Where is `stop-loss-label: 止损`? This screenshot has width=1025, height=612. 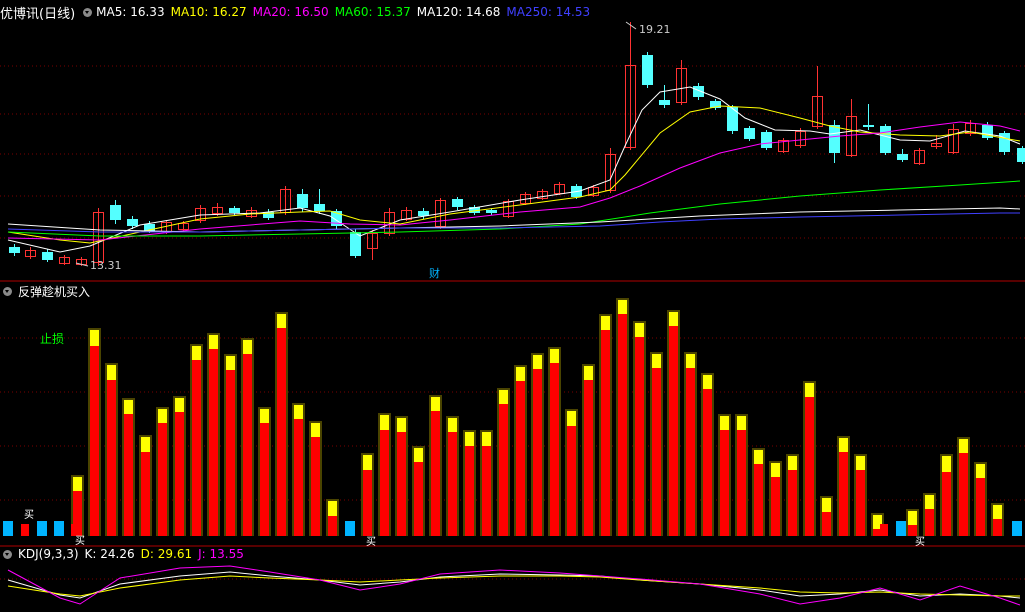
stop-loss-label: 止损 is located at coordinates (52, 339).